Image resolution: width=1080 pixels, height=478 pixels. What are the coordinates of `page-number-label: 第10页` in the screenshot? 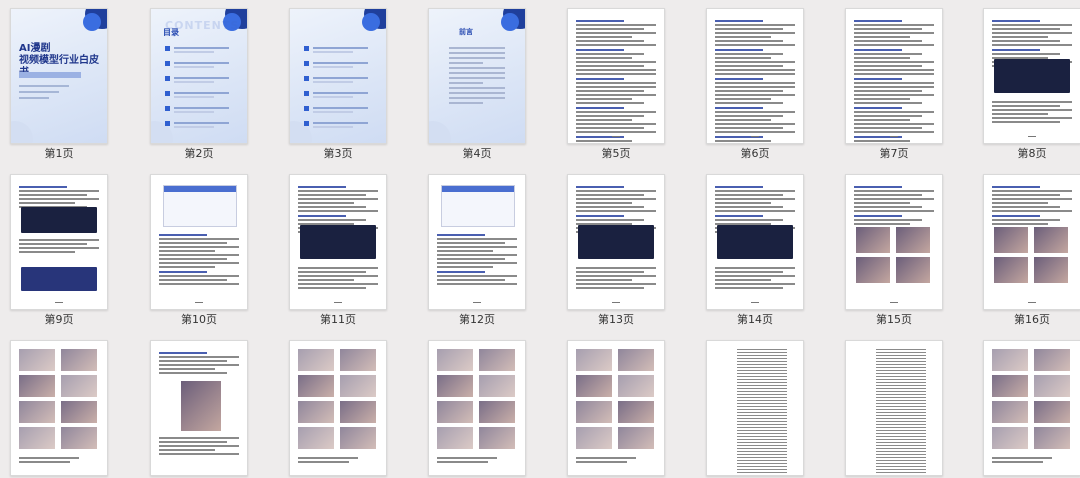 It's located at (199, 319).